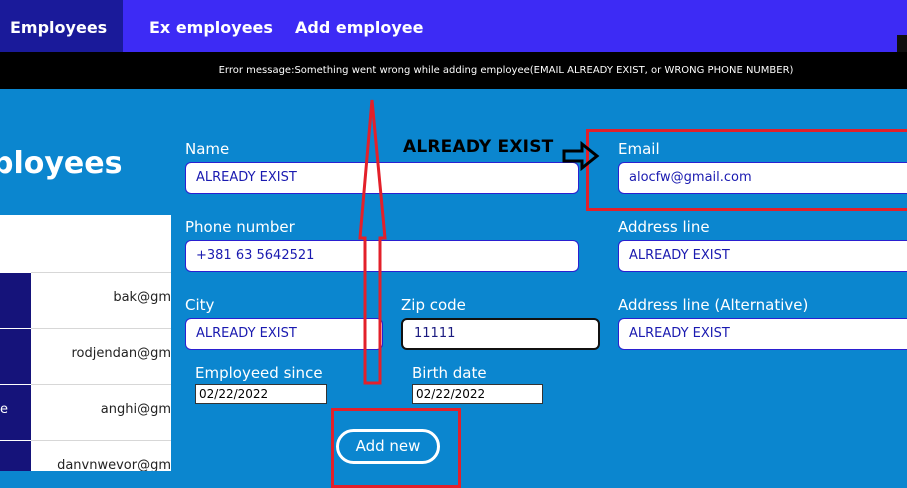  What do you see at coordinates (581, 156) in the screenshot?
I see `right-arrow-icon` at bounding box center [581, 156].